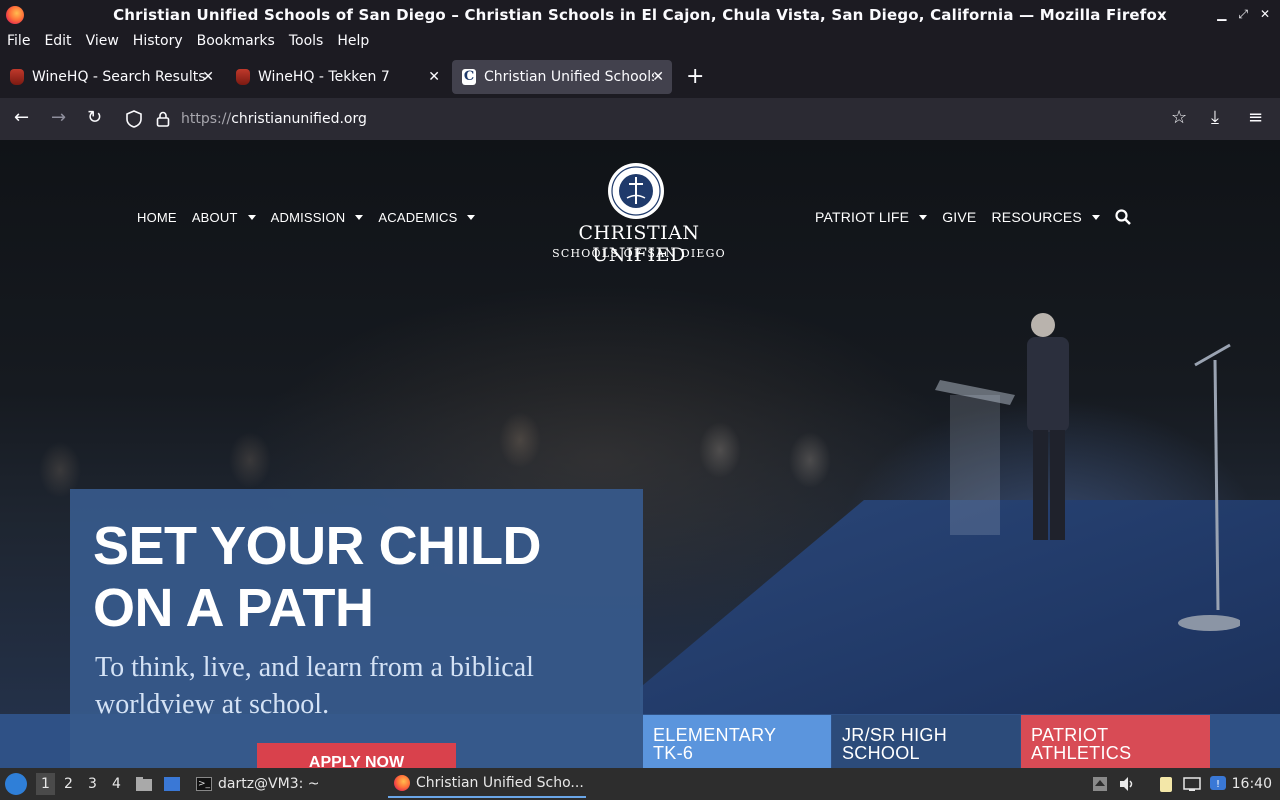 The image size is (1280, 800). Describe the element at coordinates (862, 217) in the screenshot. I see `nav-label: PATRIOT LIFE` at that location.